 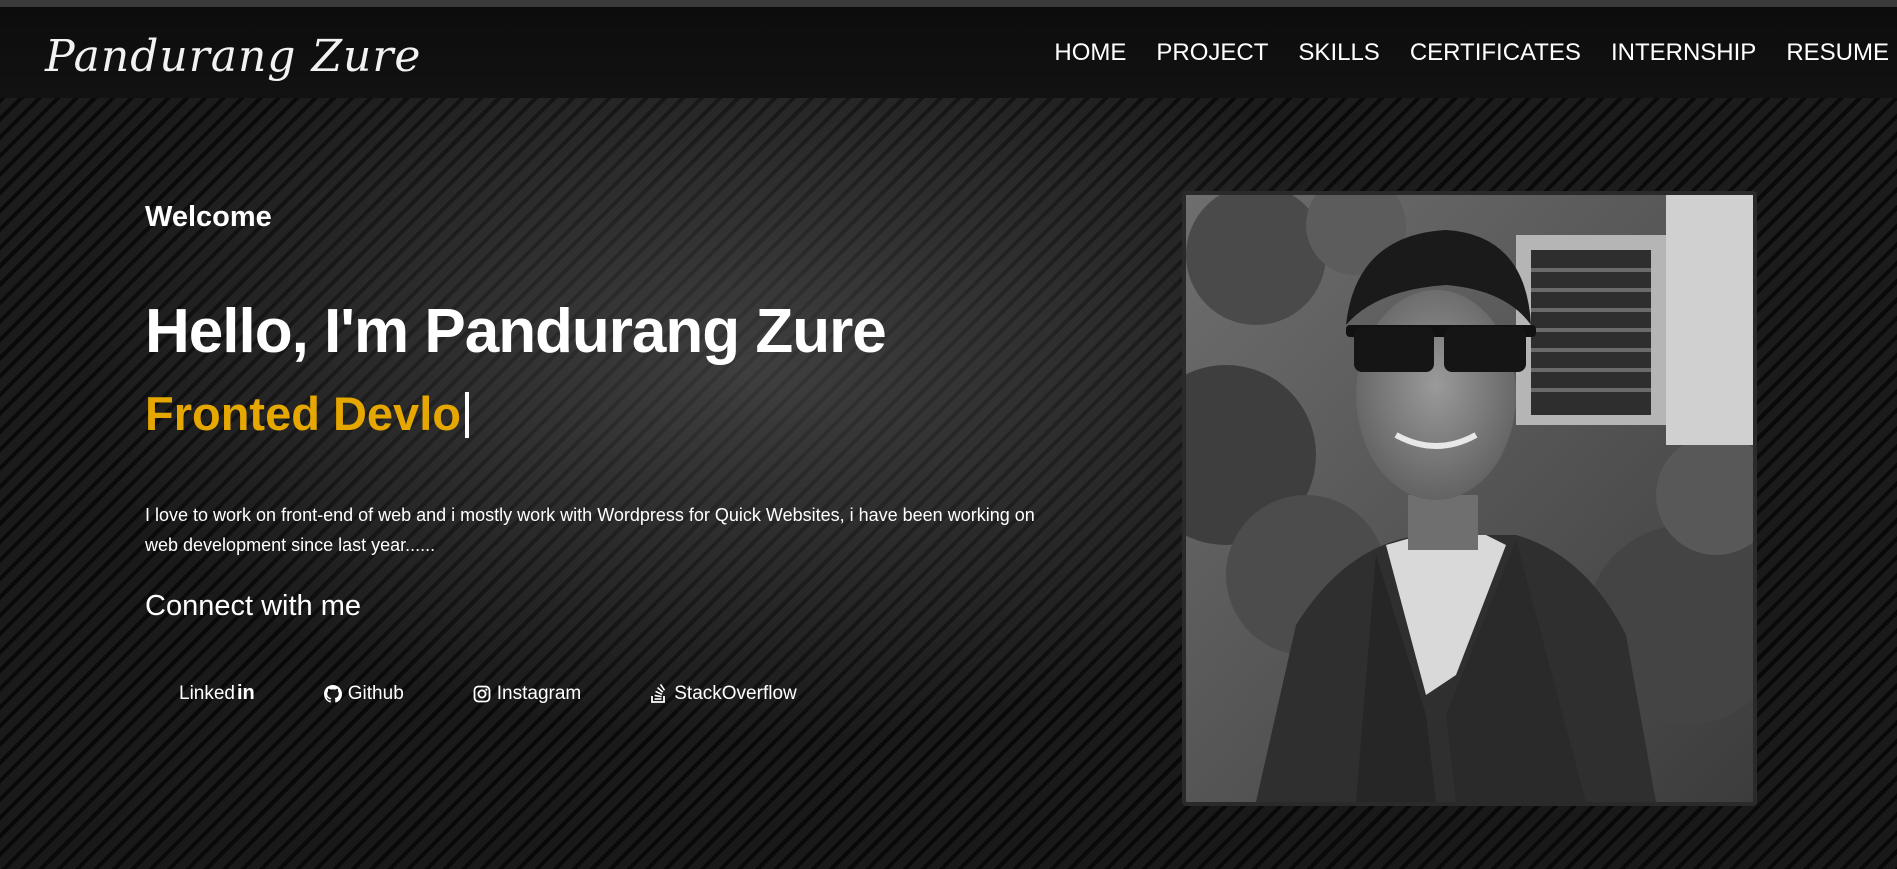 I want to click on nav-skills: SKILLS, so click(x=1338, y=53).